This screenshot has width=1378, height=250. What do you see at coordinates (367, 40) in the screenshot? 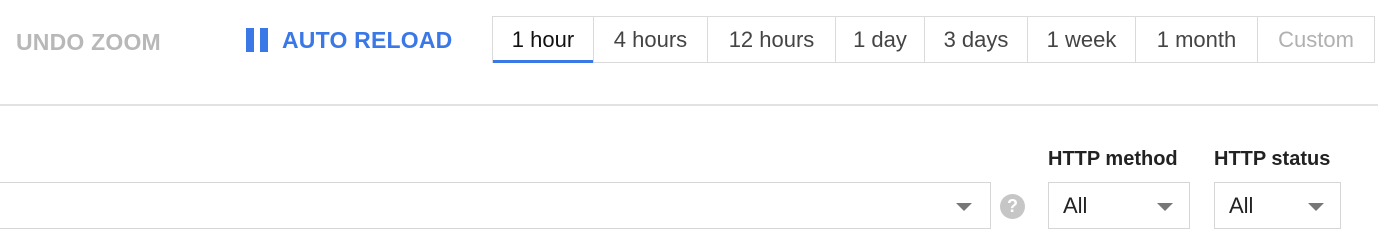
I see `auto-reload-label: AUTO RELOAD` at bounding box center [367, 40].